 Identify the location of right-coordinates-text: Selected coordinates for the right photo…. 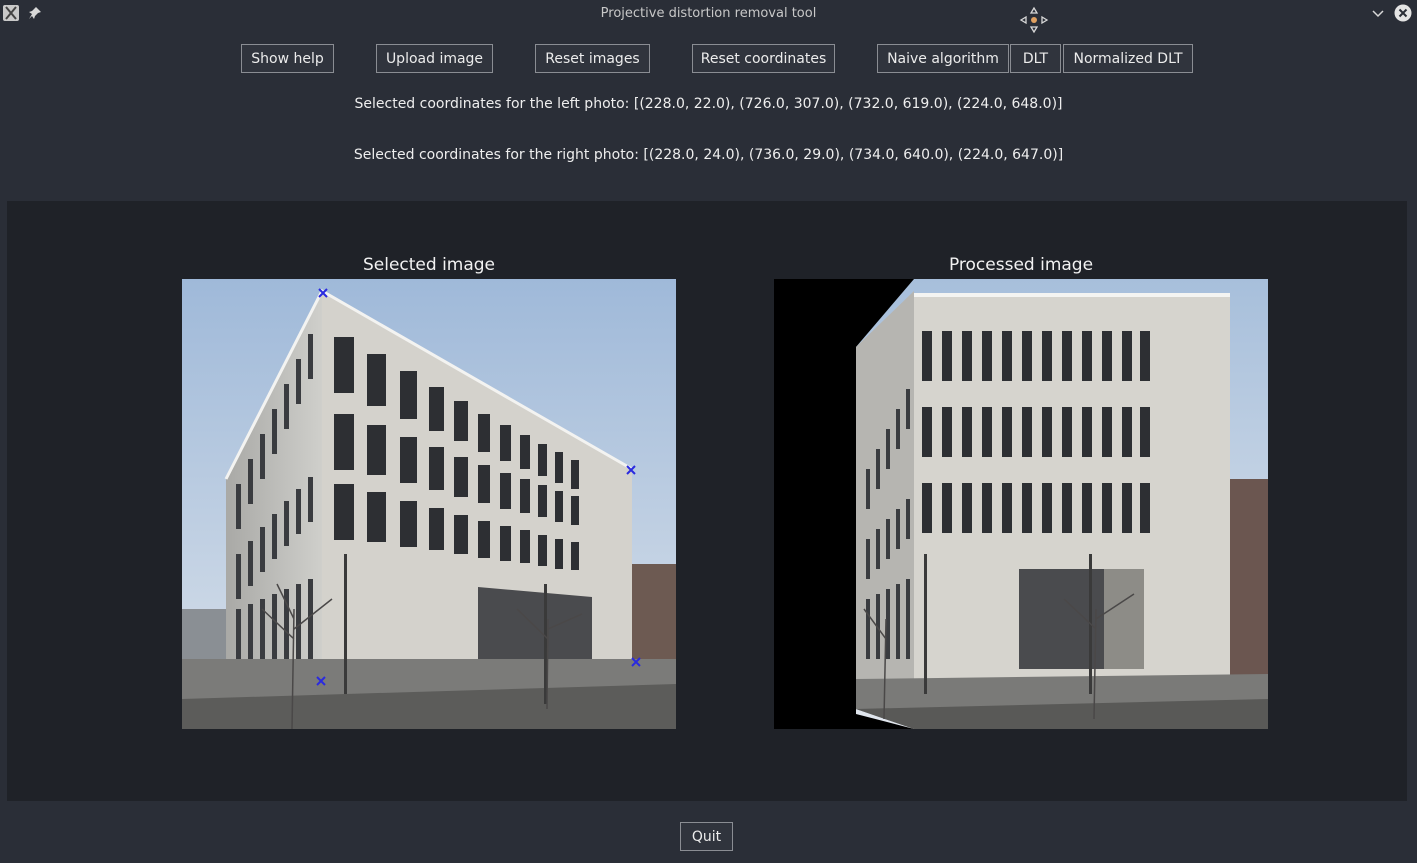
(708, 155).